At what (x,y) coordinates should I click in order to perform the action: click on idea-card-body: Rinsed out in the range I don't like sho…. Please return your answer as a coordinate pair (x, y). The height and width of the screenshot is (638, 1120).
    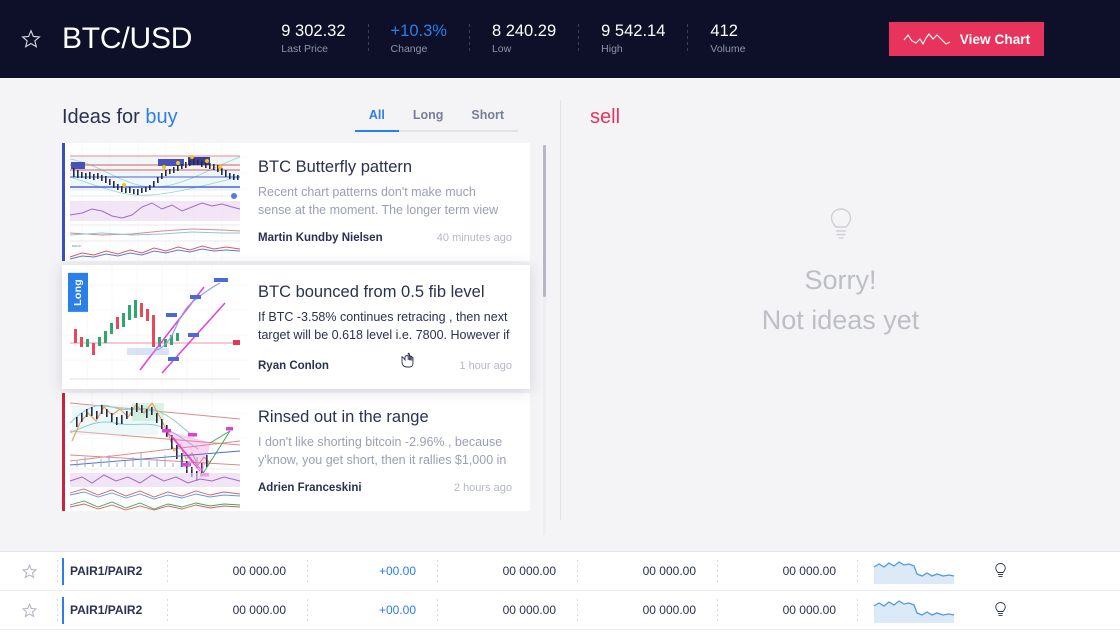
    Looking at the image, I should click on (388, 452).